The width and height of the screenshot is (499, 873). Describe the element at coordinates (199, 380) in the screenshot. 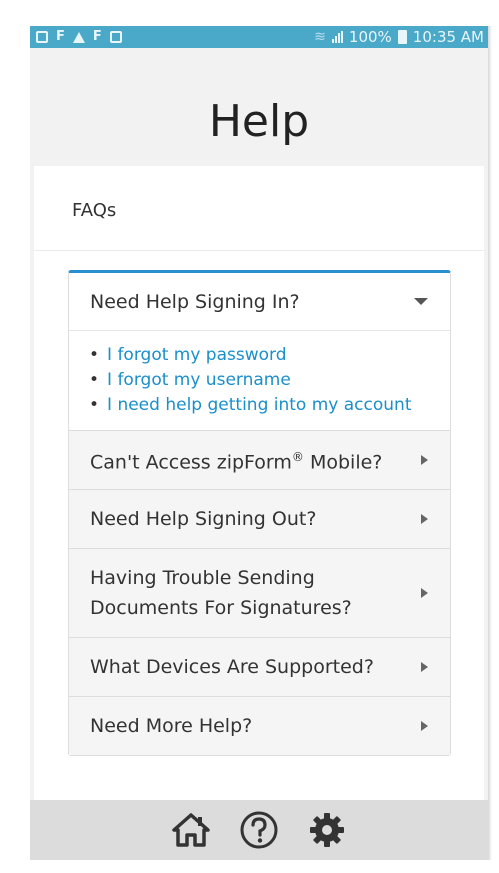

I see `forgot-username-link: I forgot my username` at that location.